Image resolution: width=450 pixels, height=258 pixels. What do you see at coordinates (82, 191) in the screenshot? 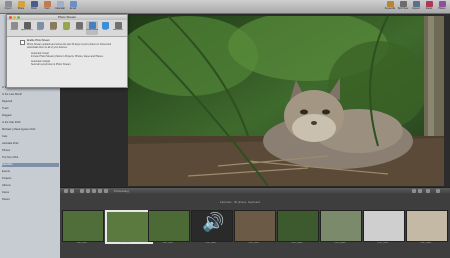
I see `crop-button` at bounding box center [82, 191].